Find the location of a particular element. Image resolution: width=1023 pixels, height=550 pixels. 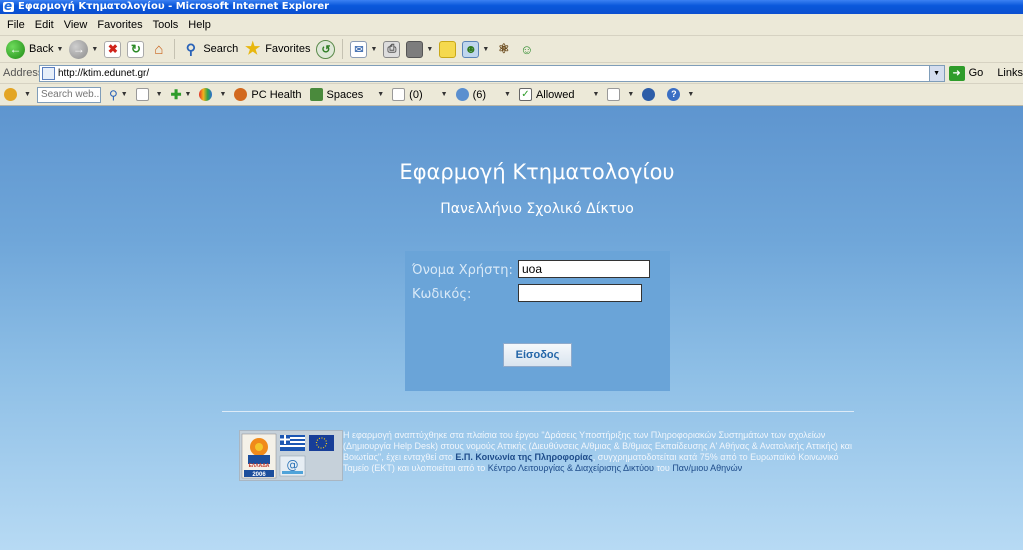

menu-view: View is located at coordinates (76, 25).